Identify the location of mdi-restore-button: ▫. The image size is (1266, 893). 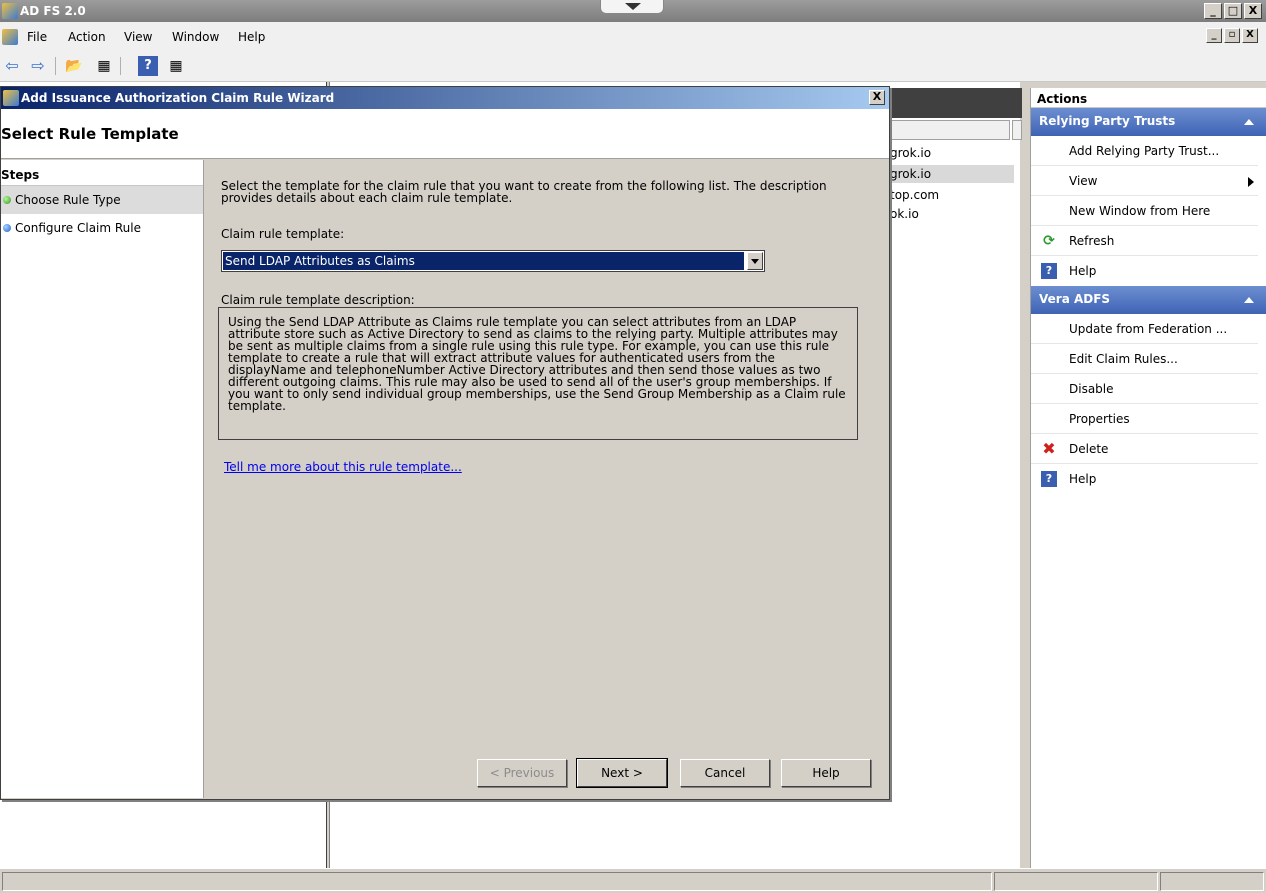
(1232, 35).